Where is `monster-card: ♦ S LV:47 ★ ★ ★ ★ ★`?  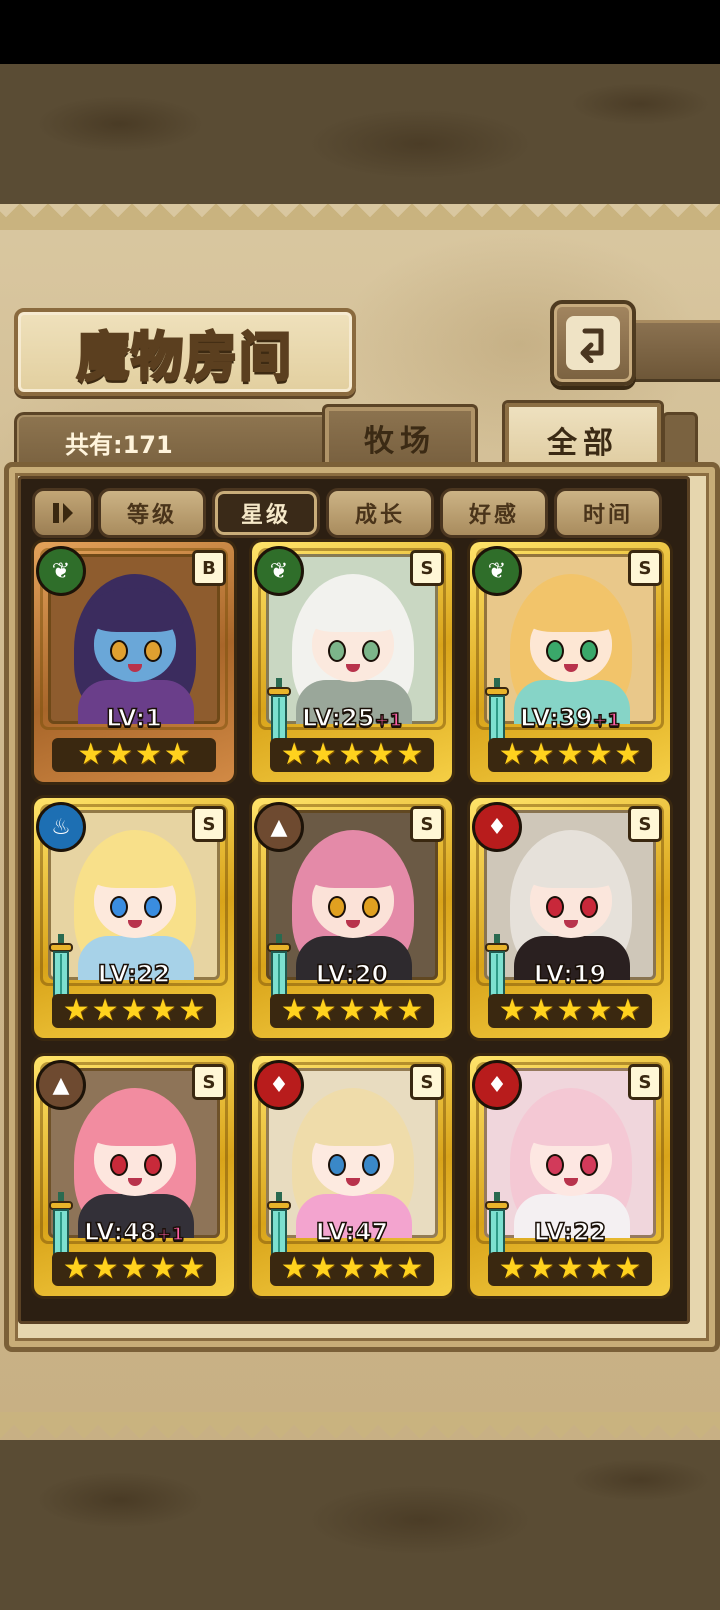
monster-card: ♦ S LV:47 ★ ★ ★ ★ ★ is located at coordinates (352, 1176).